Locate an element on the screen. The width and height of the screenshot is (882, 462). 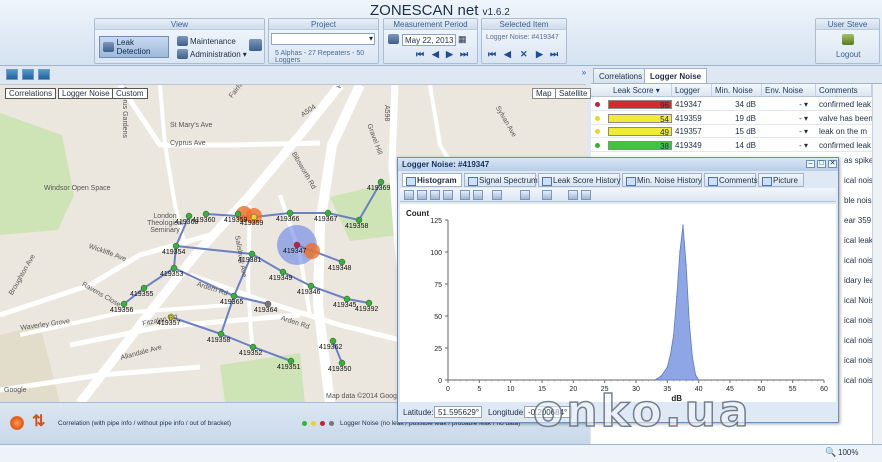
zoom-extent-icon is located at coordinates (12, 74).